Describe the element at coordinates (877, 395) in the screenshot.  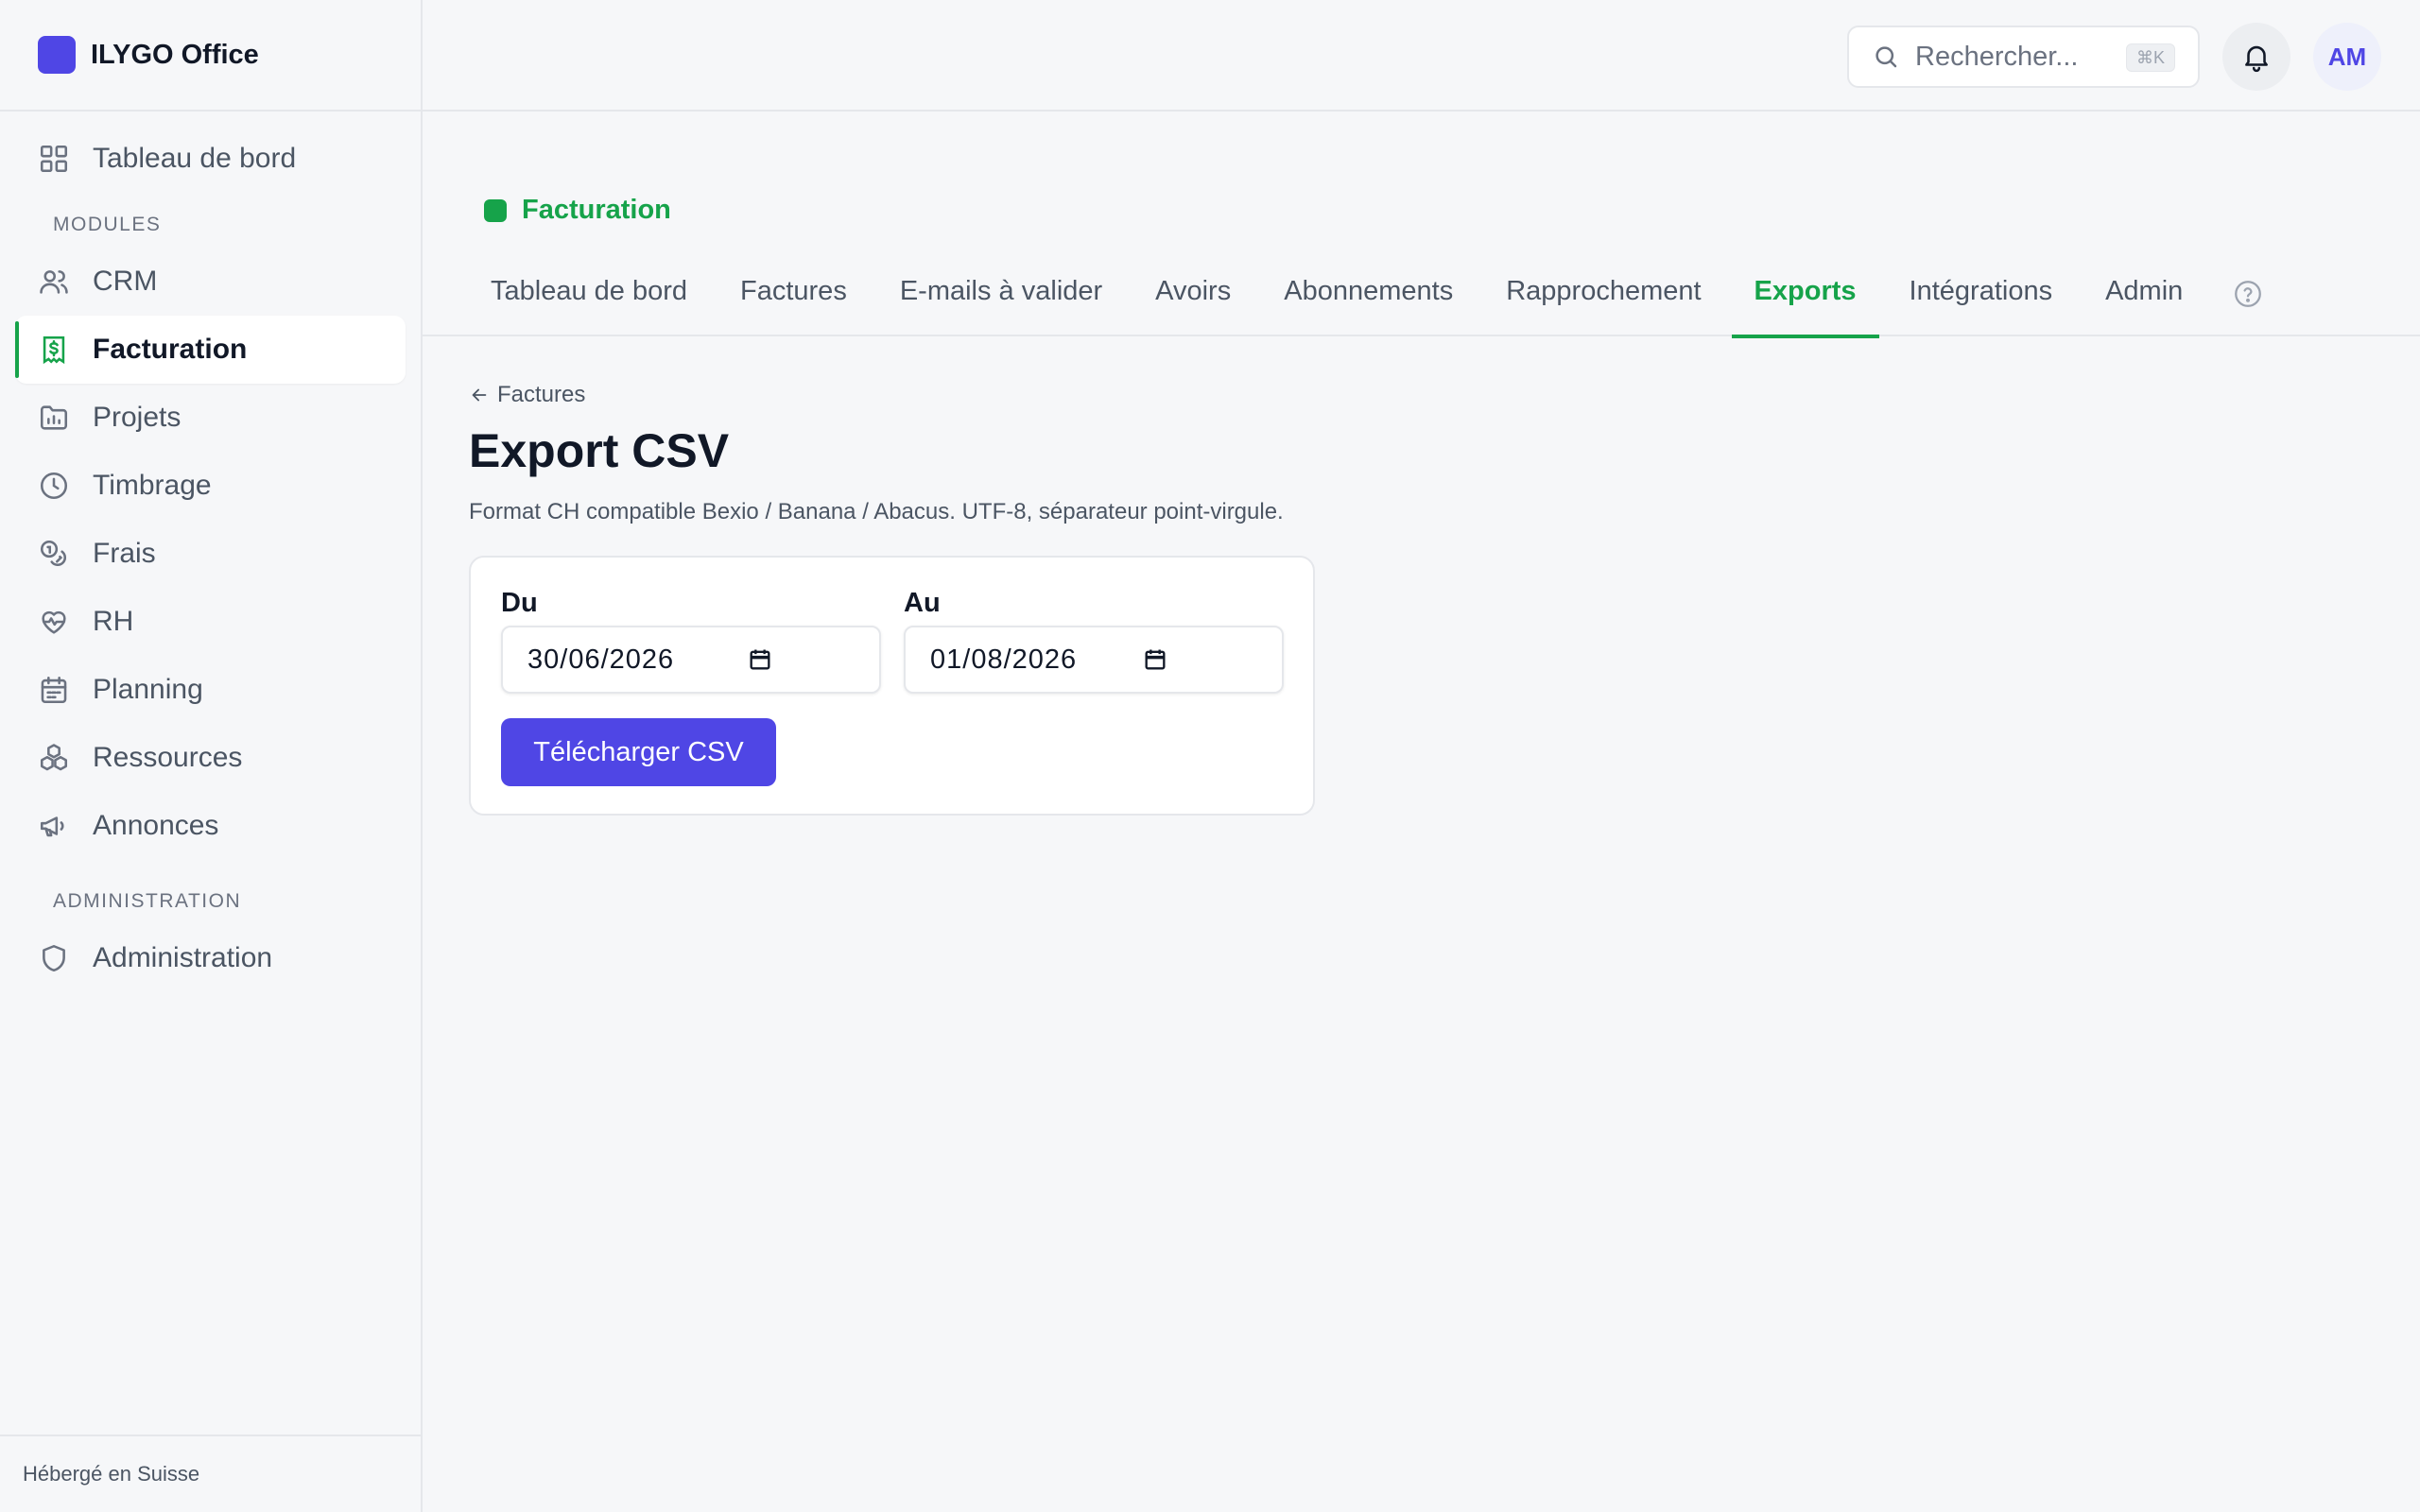
I see `back-link: Factures` at that location.